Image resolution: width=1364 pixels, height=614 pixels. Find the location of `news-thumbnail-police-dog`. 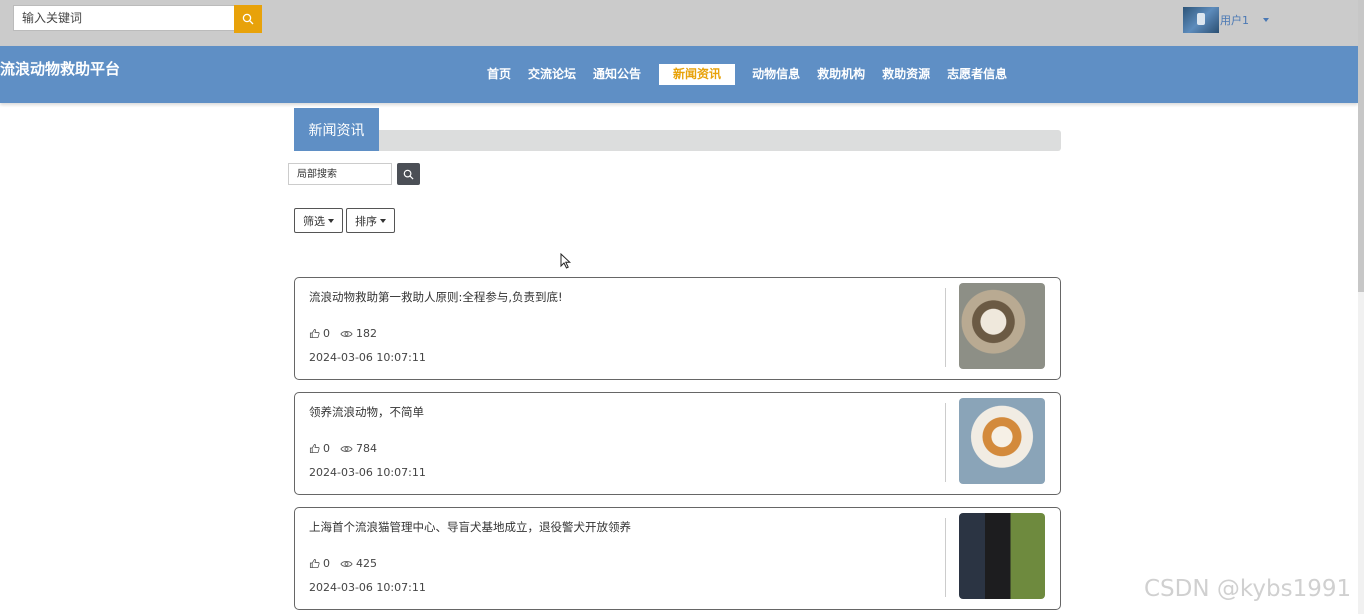

news-thumbnail-police-dog is located at coordinates (1002, 556).